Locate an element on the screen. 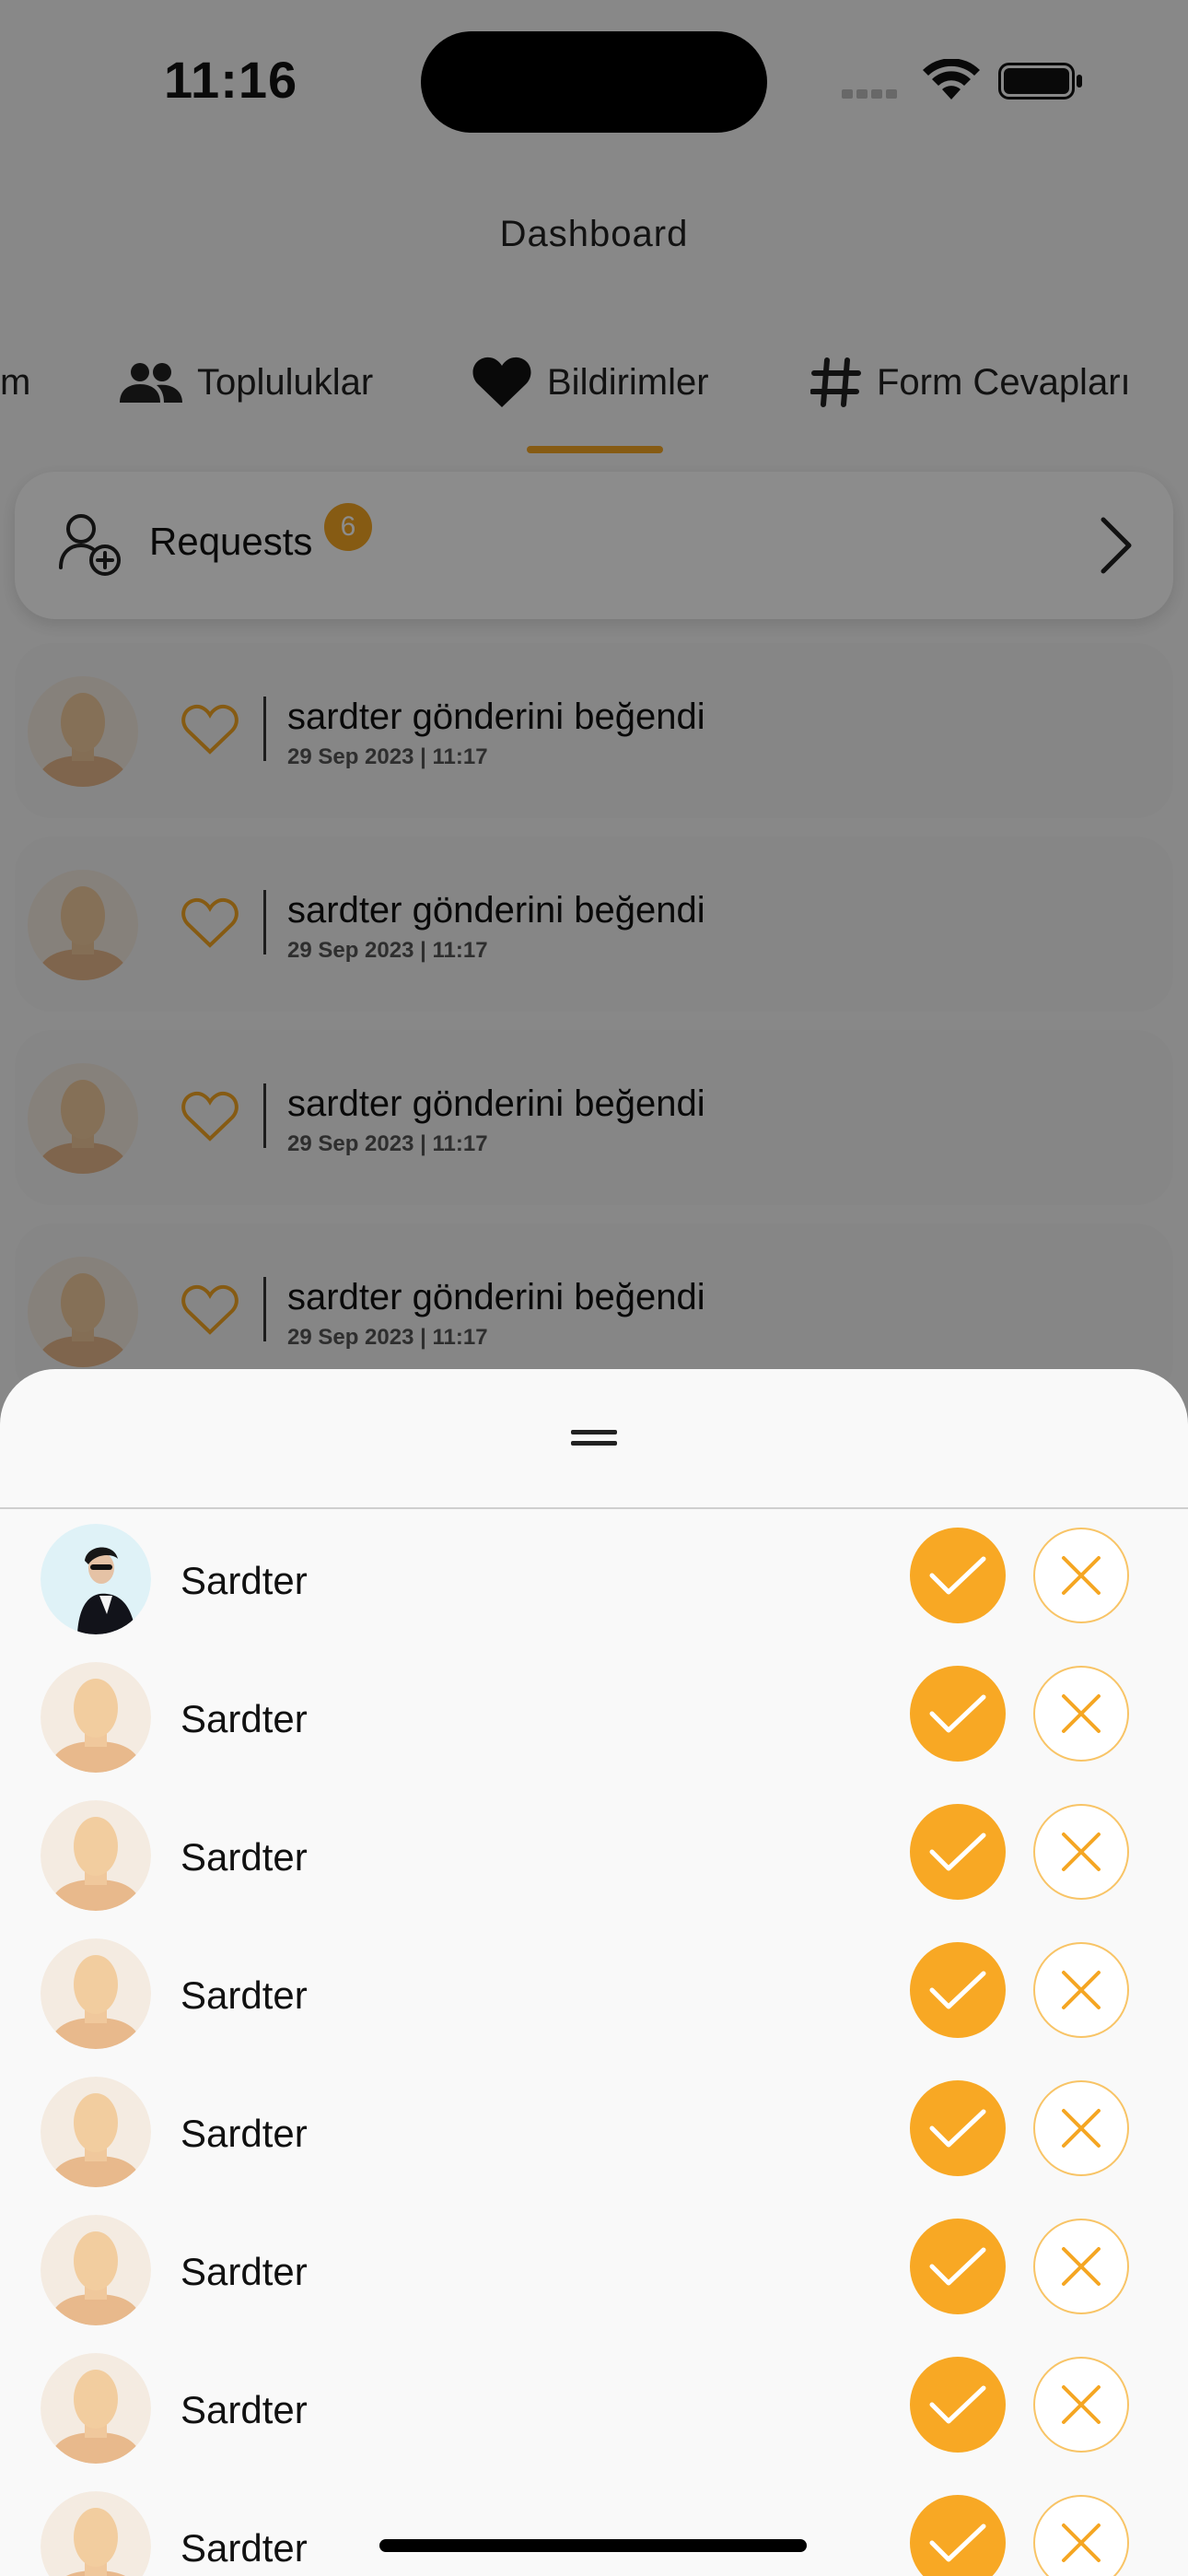 Image resolution: width=1188 pixels, height=2576 pixels. divider is located at coordinates (594, 1508).